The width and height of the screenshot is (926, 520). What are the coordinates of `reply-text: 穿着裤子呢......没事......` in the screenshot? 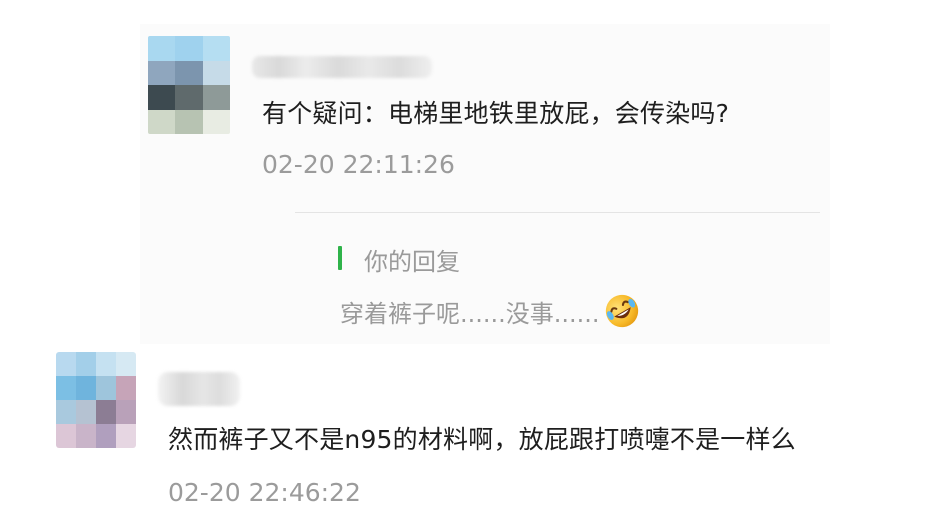 It's located at (470, 313).